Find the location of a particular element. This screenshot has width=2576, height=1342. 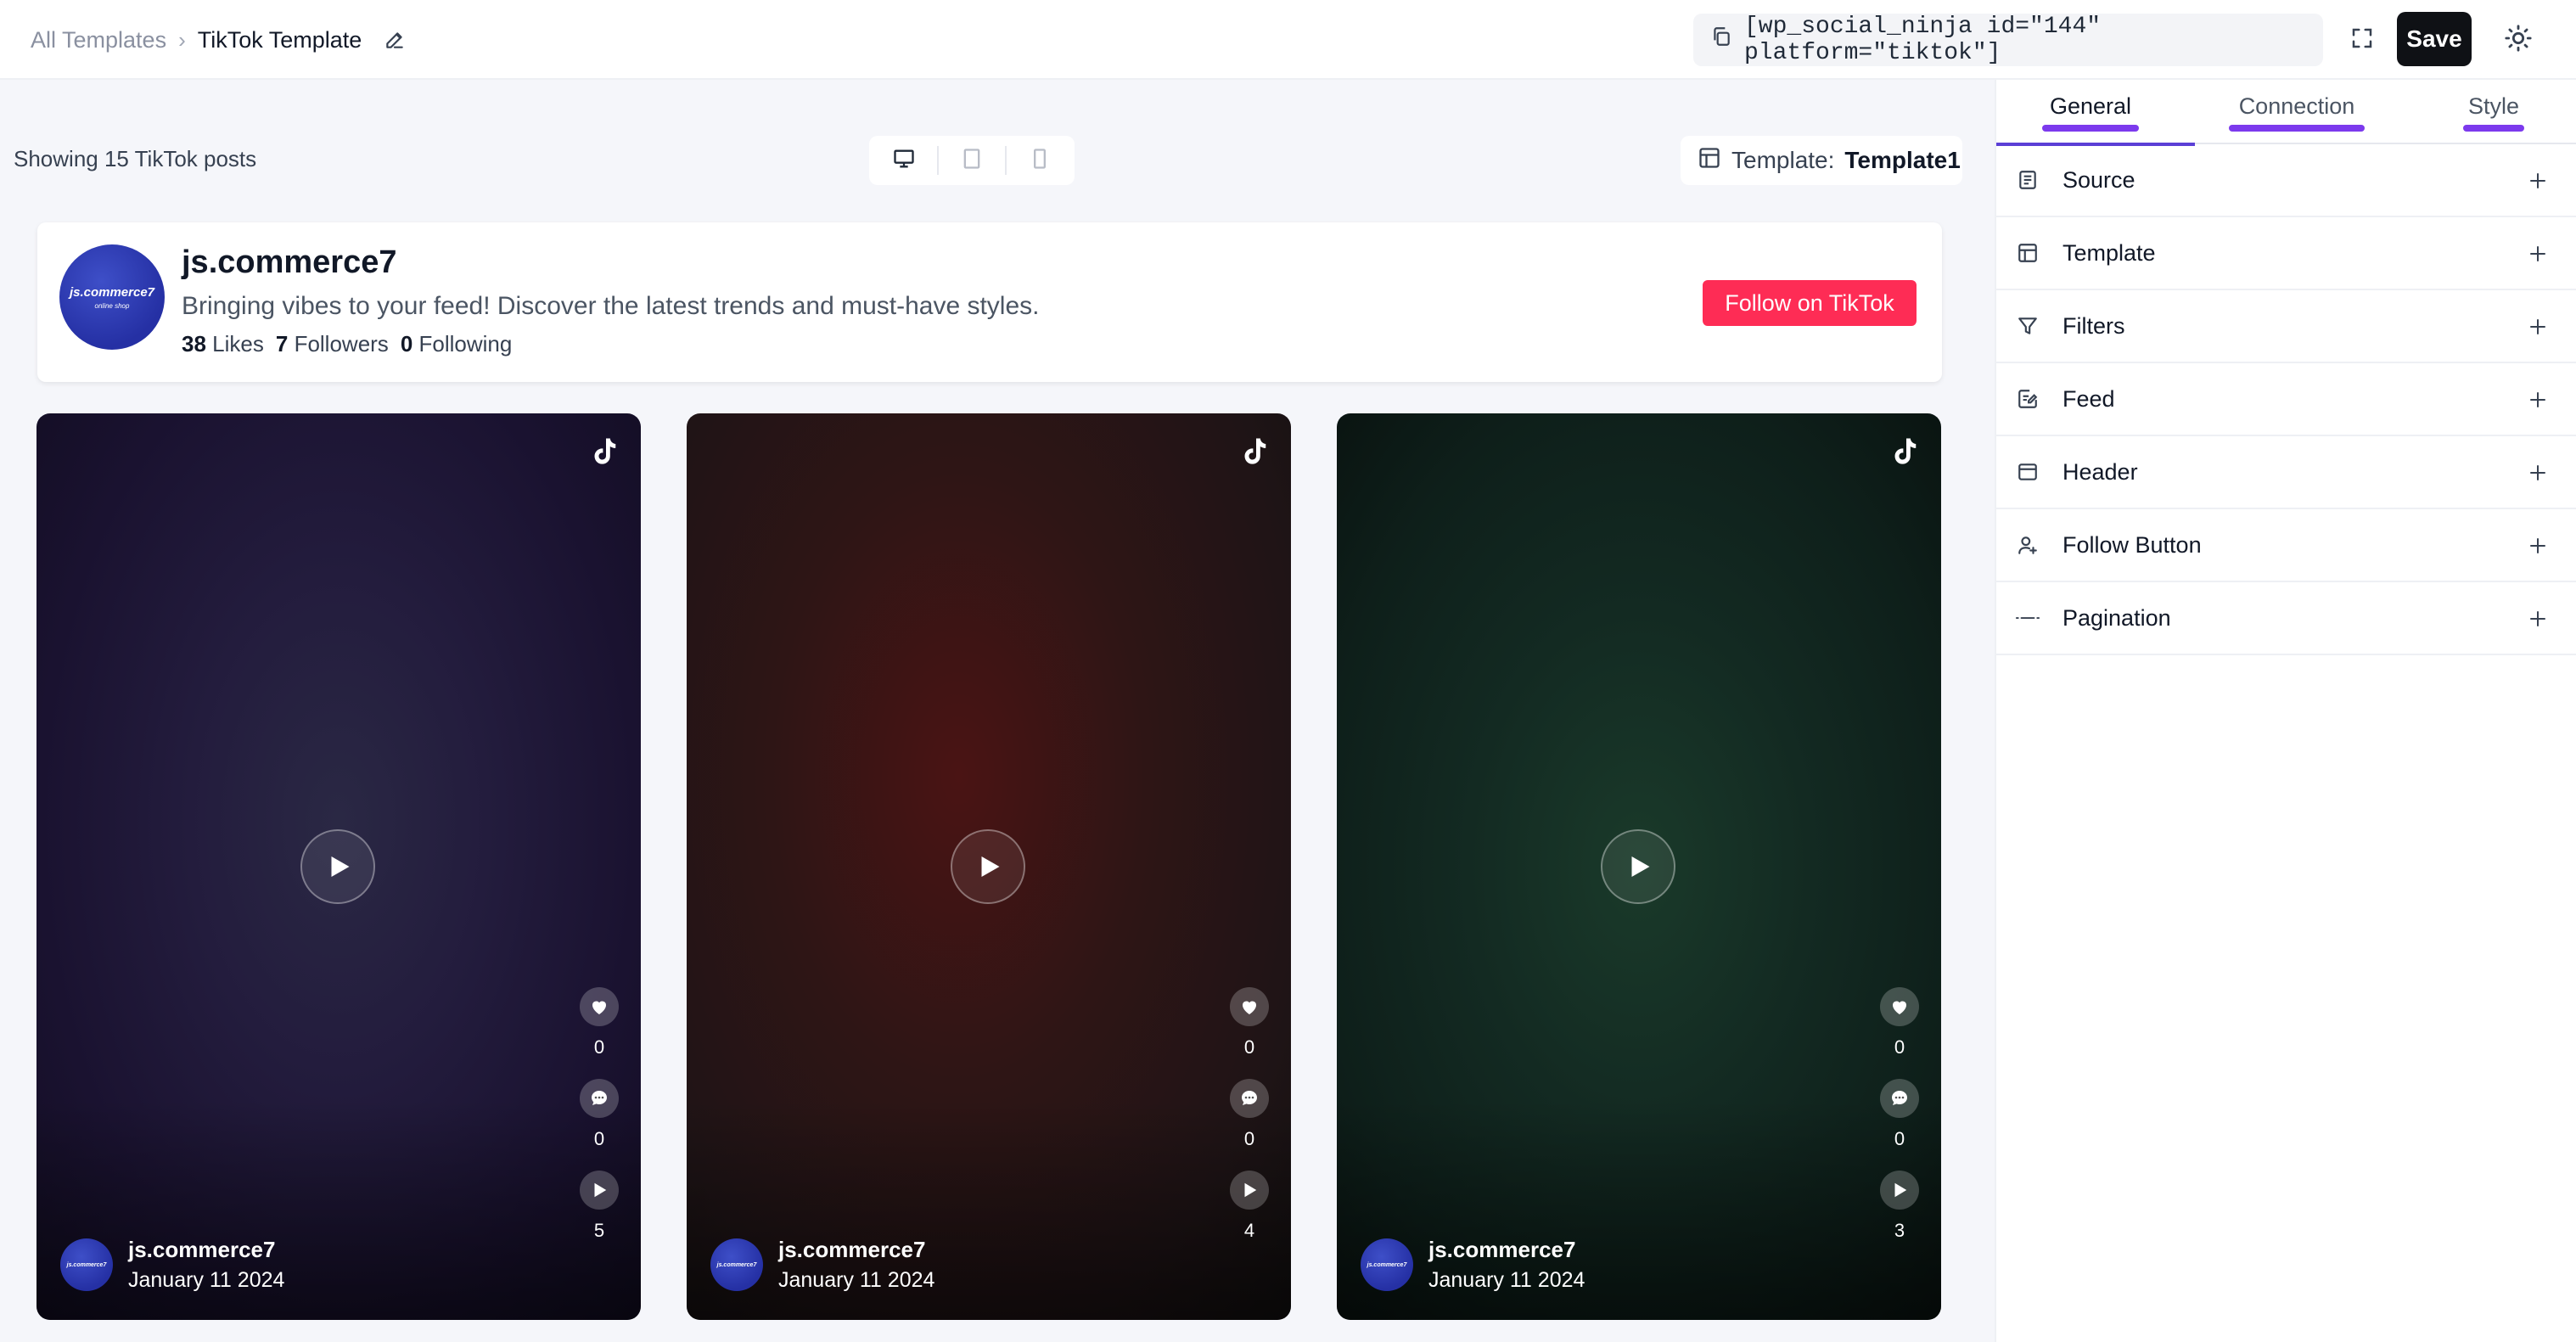

play-count: 4 is located at coordinates (1249, 1230).